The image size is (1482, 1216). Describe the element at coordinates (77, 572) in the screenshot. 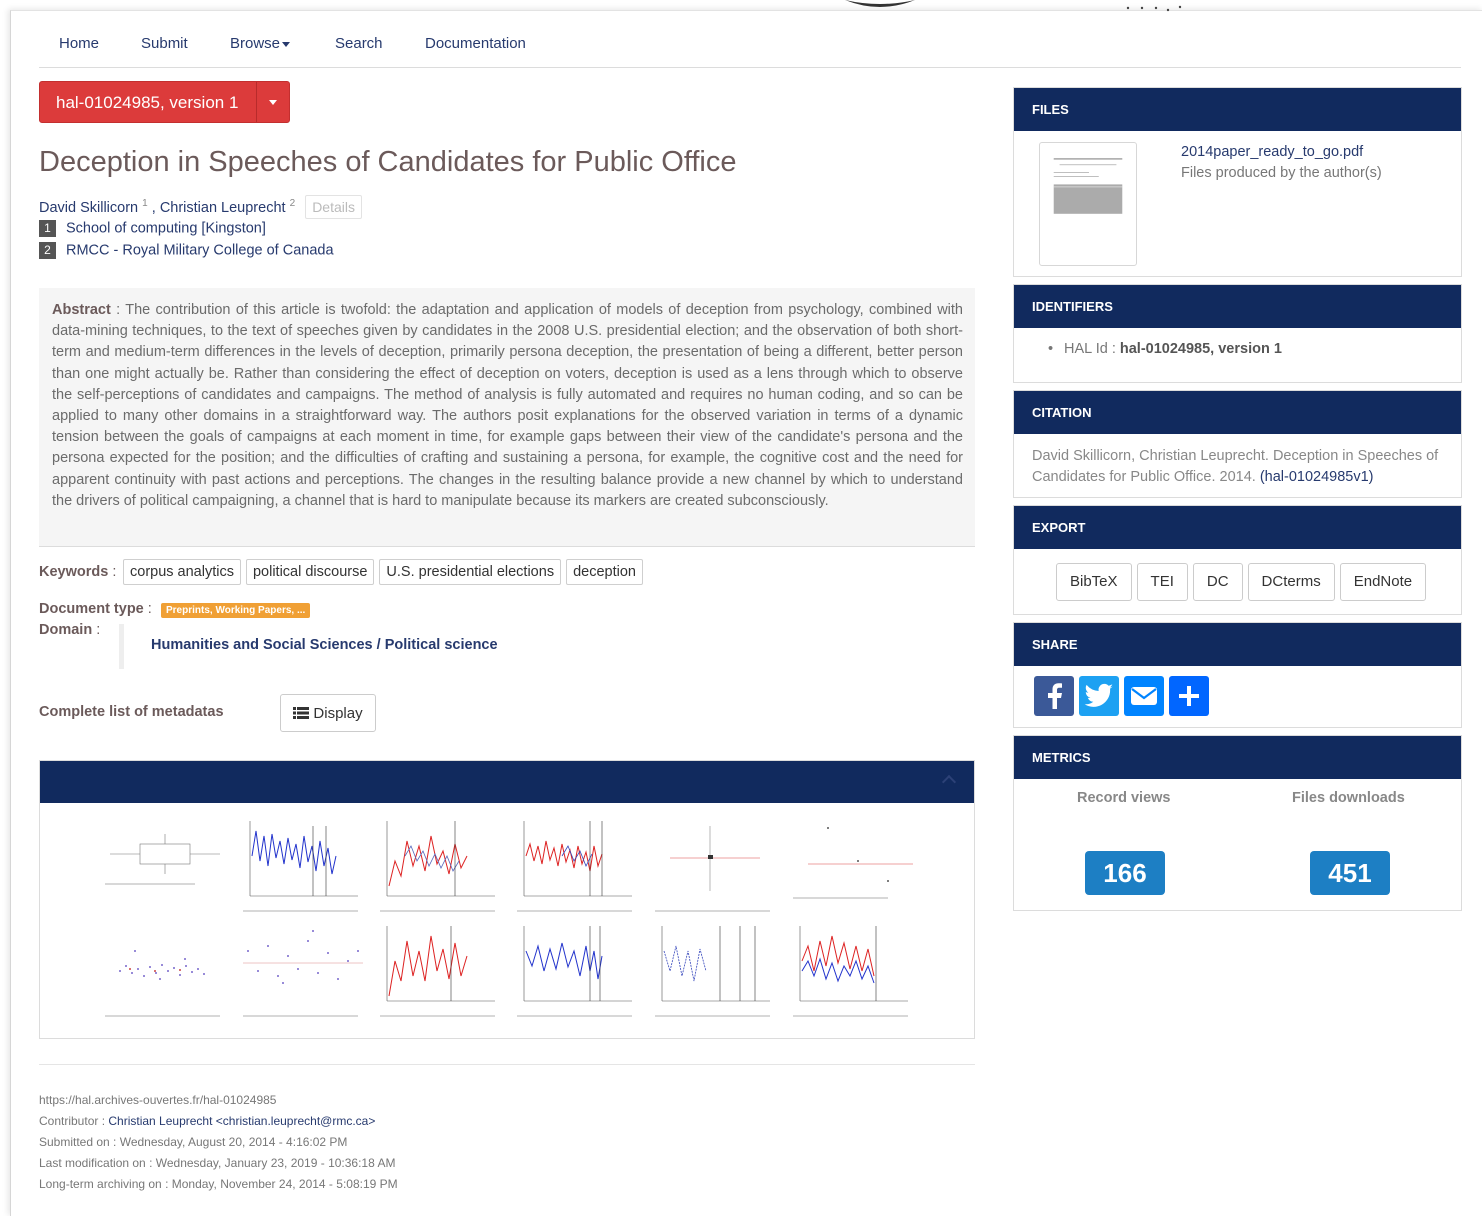

I see `keywords-label: Keywords :` at that location.